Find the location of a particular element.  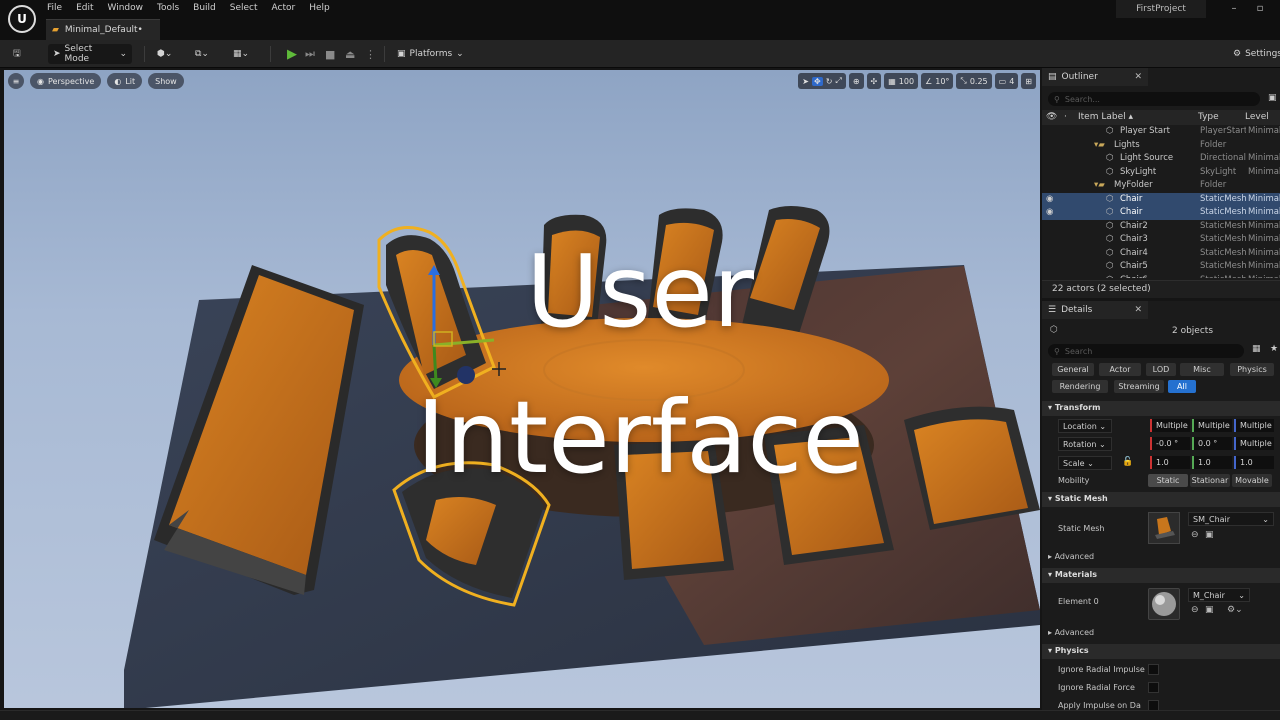

advanced-toggle-mesh: ▸ Advanced is located at coordinates (1071, 556).